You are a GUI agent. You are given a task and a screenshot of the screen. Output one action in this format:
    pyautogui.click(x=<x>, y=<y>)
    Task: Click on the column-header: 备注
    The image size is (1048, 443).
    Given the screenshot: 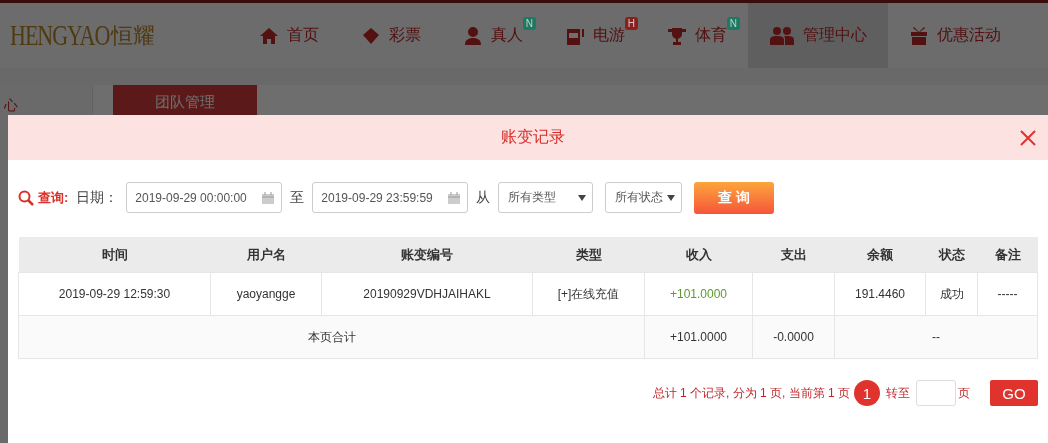 What is the action you would take?
    pyautogui.click(x=1007, y=255)
    